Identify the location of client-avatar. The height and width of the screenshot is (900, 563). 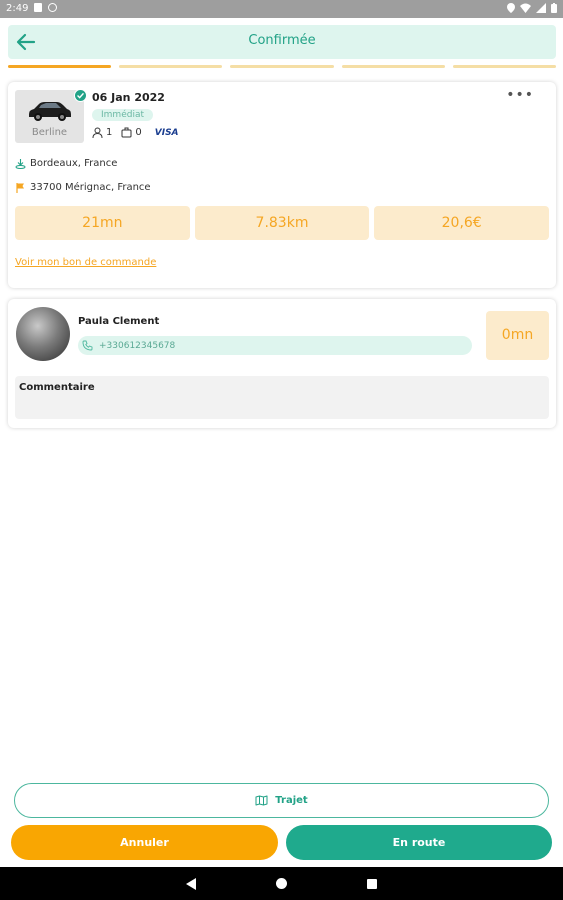
(43, 334).